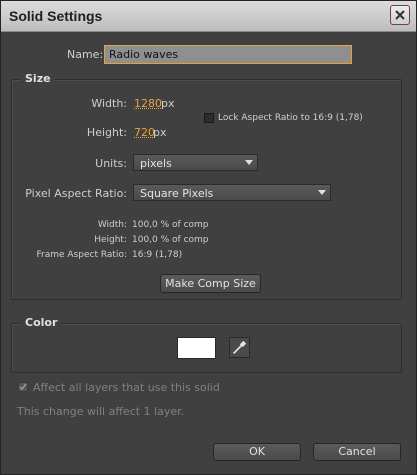  I want to click on info-height-label: Height:, so click(110, 240).